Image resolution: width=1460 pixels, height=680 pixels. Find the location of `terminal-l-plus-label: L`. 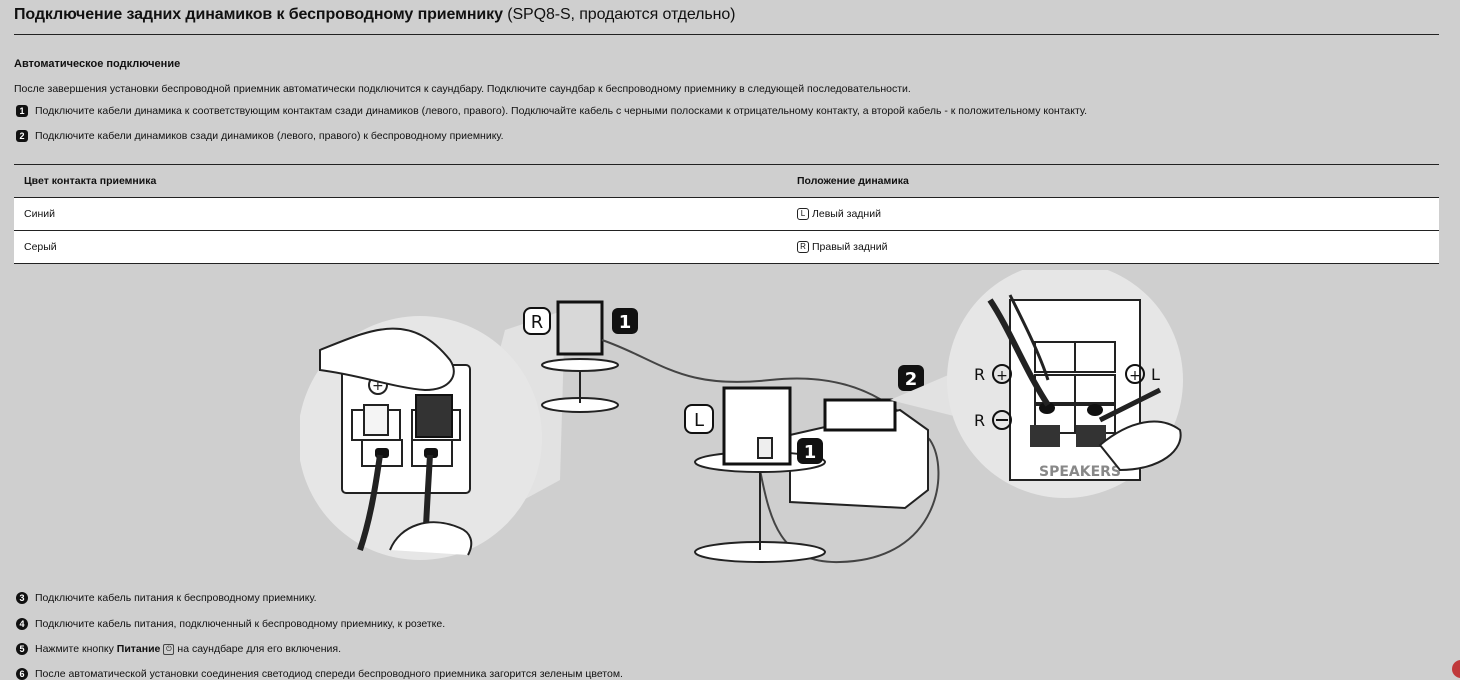

terminal-l-plus-label: L is located at coordinates (1155, 374).